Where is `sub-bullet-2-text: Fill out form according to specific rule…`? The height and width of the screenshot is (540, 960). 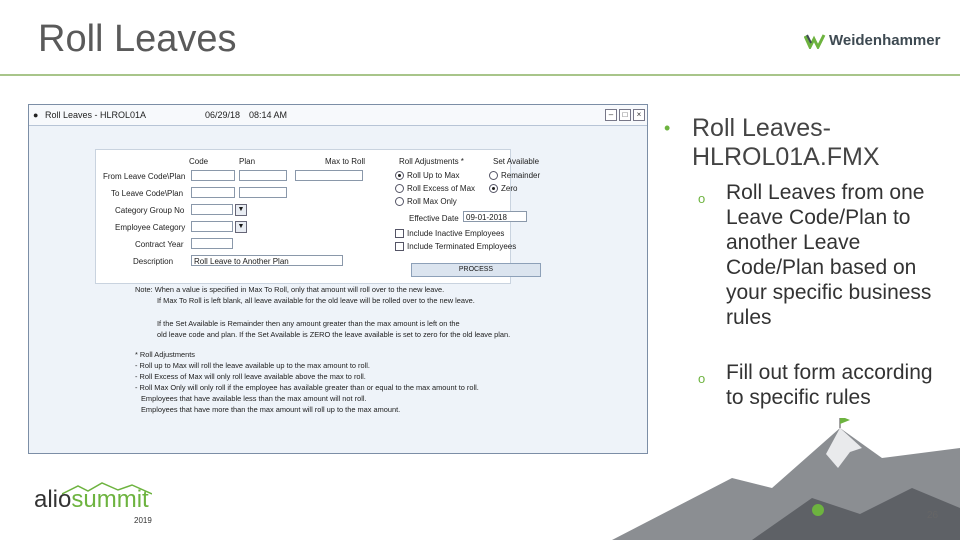 sub-bullet-2-text: Fill out form according to specific rule… is located at coordinates (829, 385).